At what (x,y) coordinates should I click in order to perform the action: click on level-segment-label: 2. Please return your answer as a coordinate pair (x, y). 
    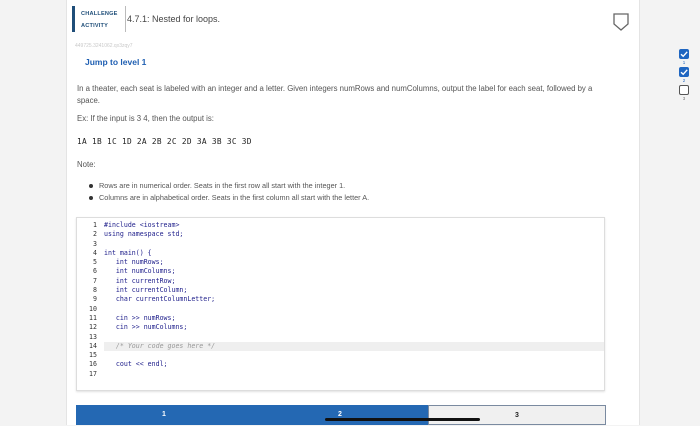
    Looking at the image, I should click on (340, 414).